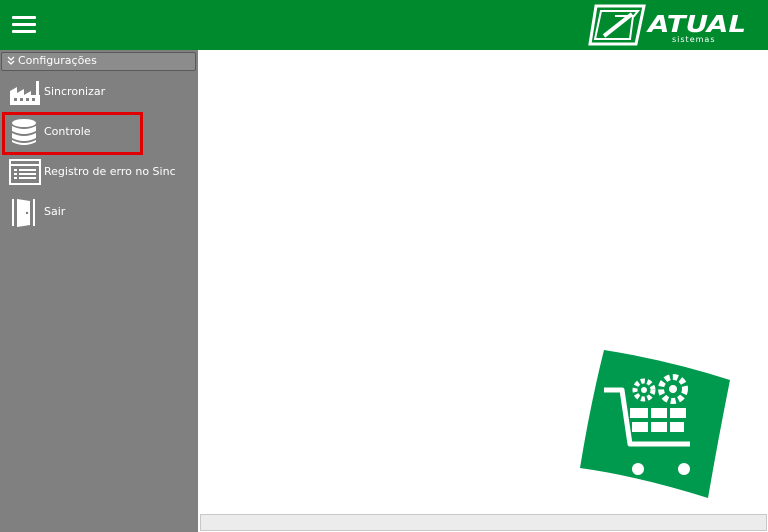 The width and height of the screenshot is (768, 532). What do you see at coordinates (110, 171) in the screenshot?
I see `sidebar-item-label: Registro de erro no Sinc` at bounding box center [110, 171].